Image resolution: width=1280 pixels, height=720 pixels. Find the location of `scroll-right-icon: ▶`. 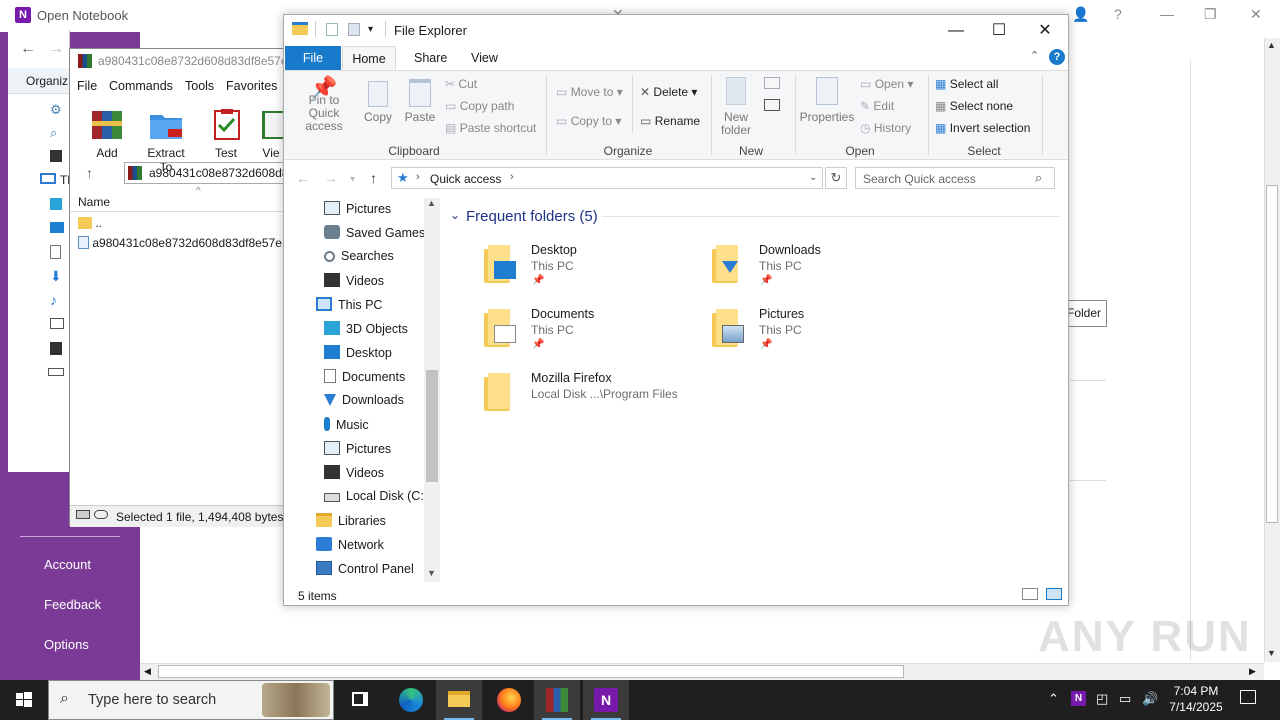

scroll-right-icon: ▶ is located at coordinates (1252, 671).